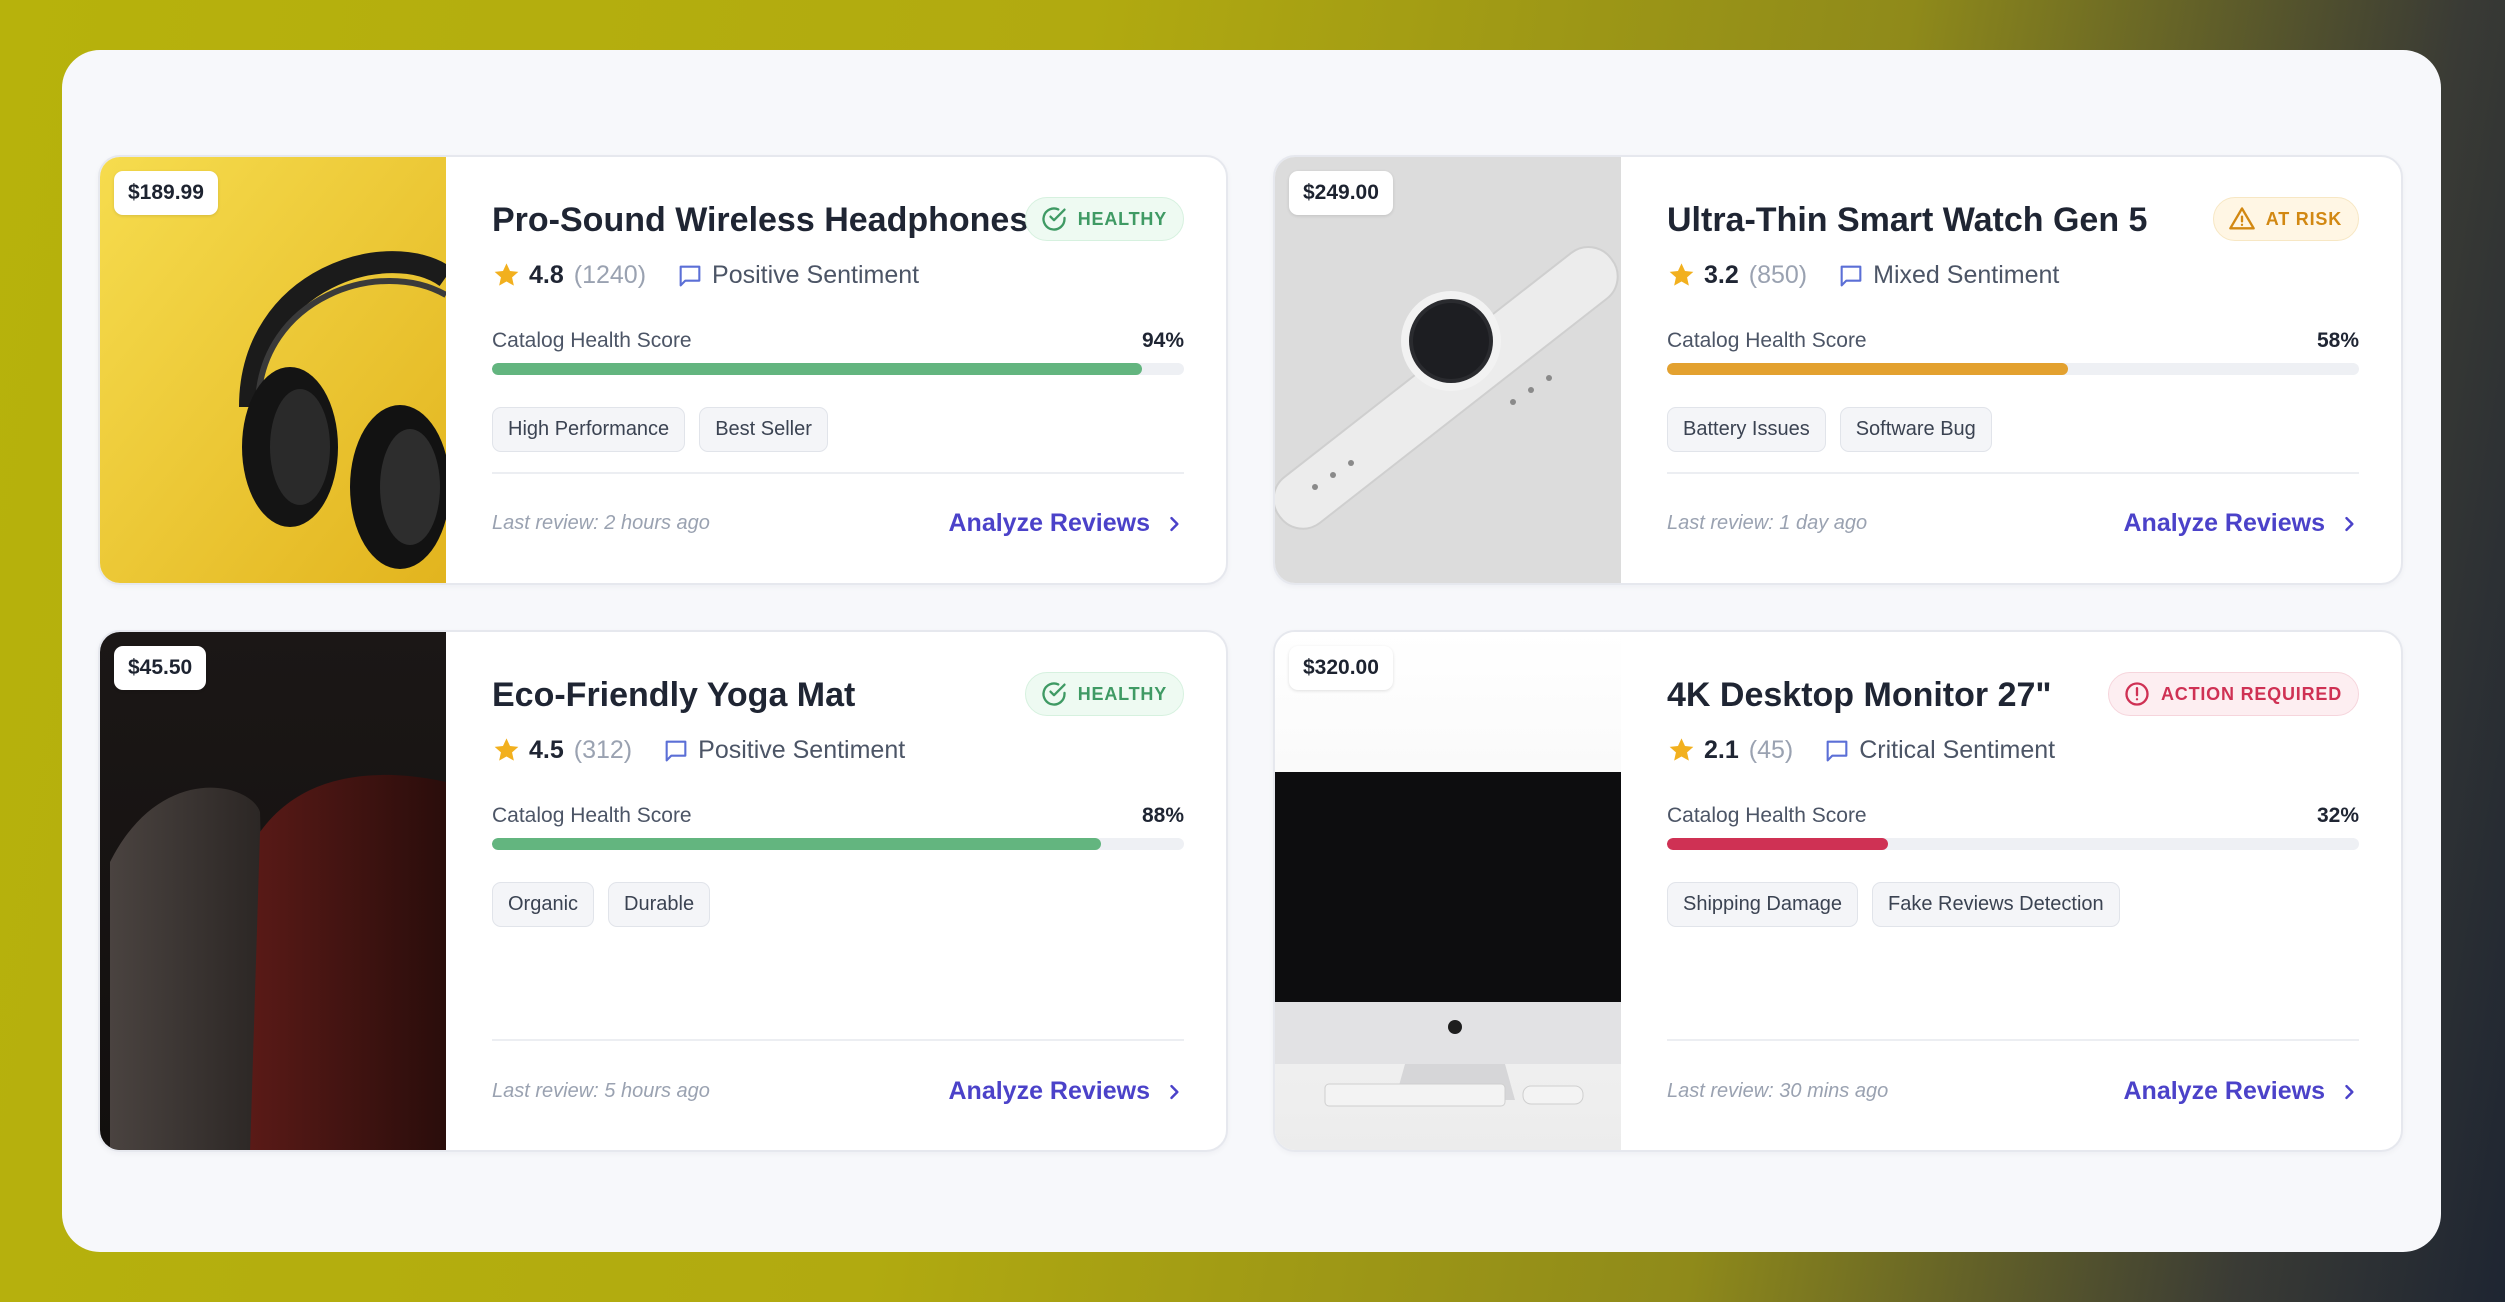  What do you see at coordinates (1966, 275) in the screenshot?
I see `sentiment-label: Mixed Sentiment` at bounding box center [1966, 275].